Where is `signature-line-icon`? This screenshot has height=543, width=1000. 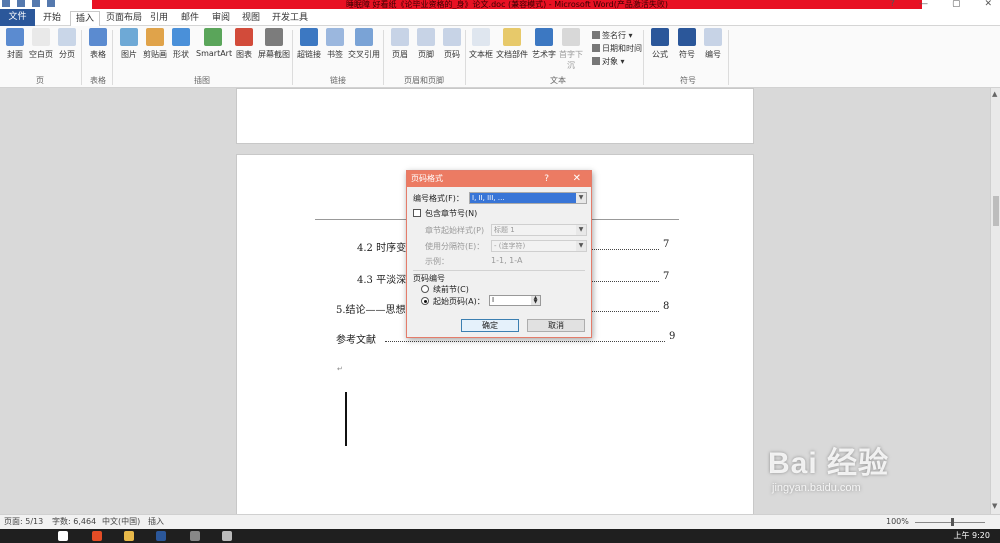
signature-line-icon is located at coordinates (596, 35).